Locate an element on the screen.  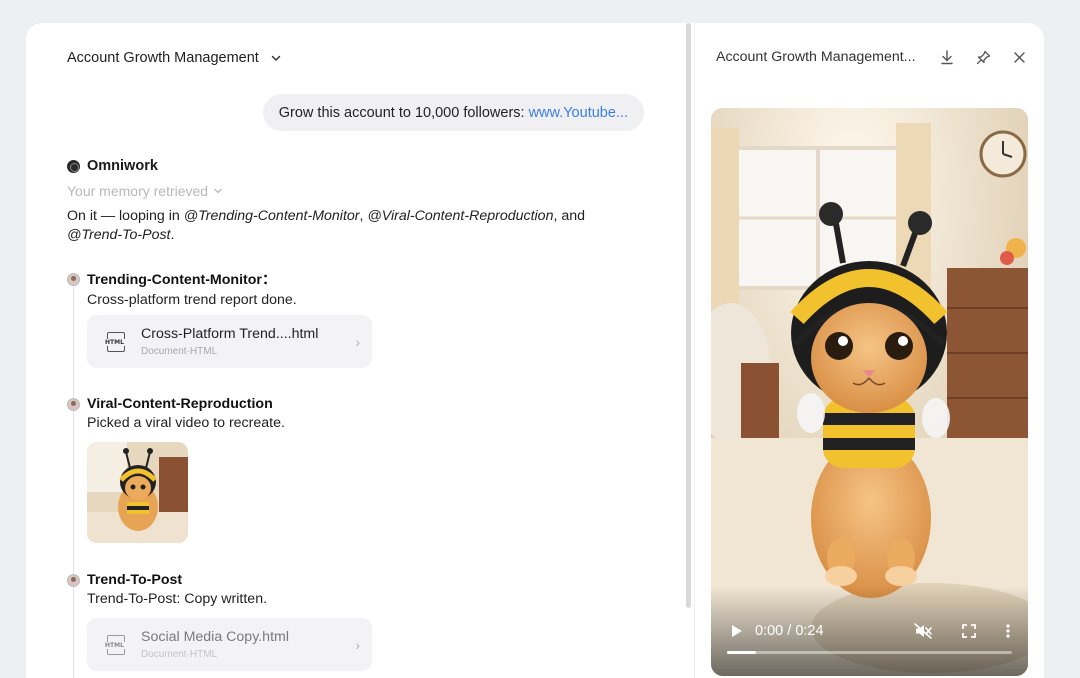
conversation-title: Account Growth Management is located at coordinates (163, 58).